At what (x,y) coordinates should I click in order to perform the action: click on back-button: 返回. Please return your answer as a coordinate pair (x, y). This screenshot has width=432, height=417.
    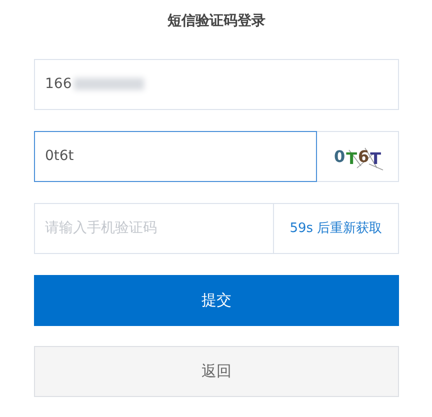
    Looking at the image, I should click on (216, 371).